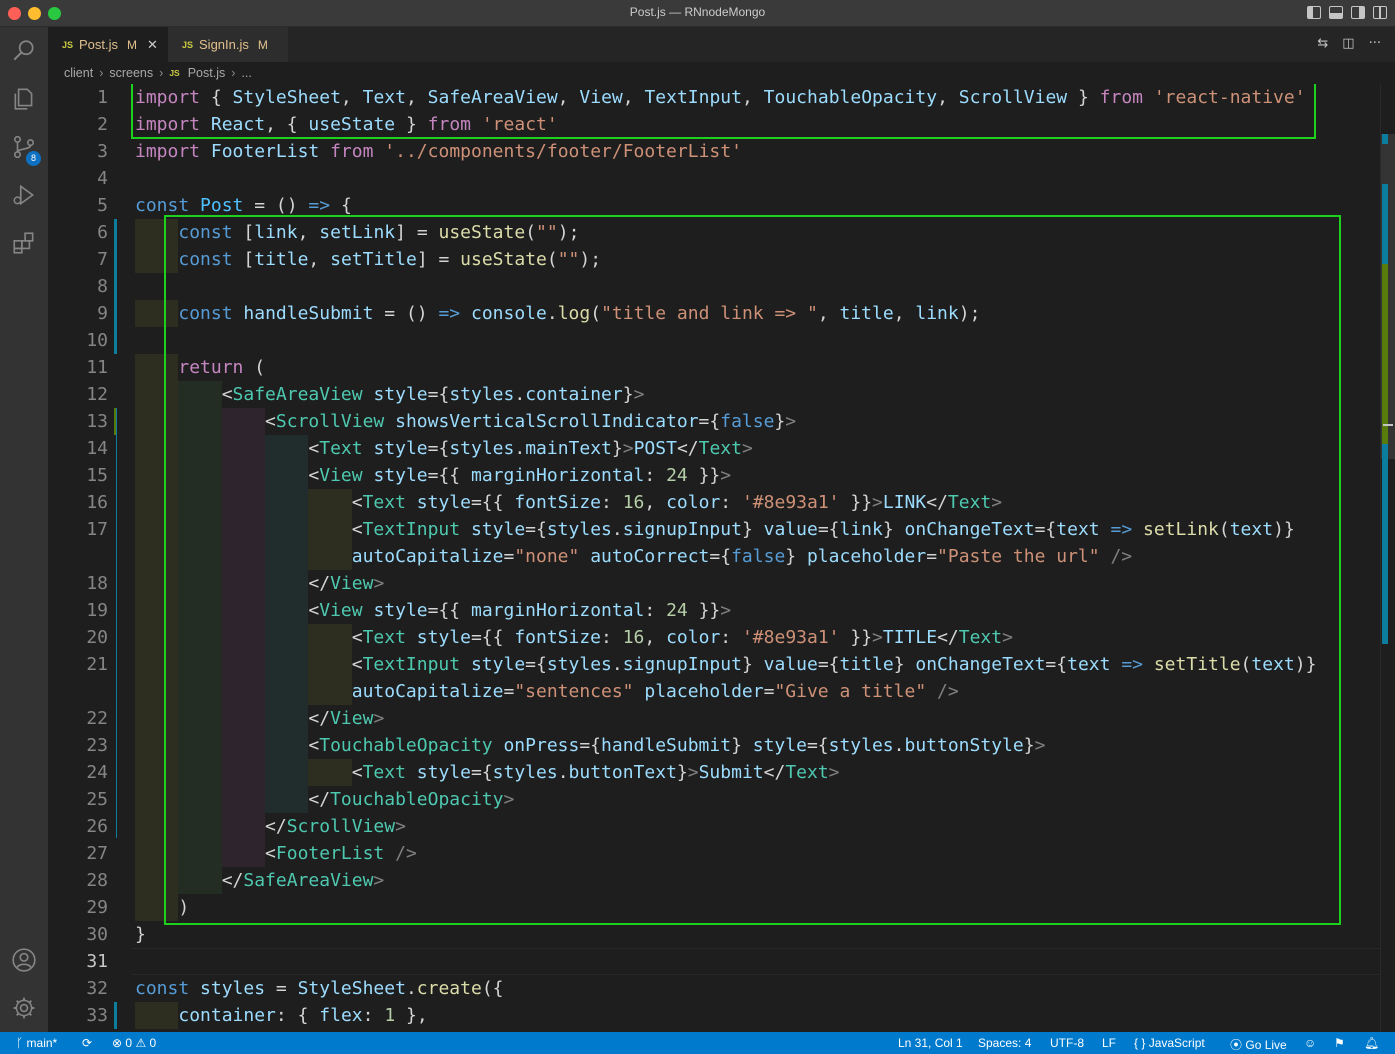  Describe the element at coordinates (714, 1015) in the screenshot. I see `code-line: 33 container: { flex: 1 },` at that location.